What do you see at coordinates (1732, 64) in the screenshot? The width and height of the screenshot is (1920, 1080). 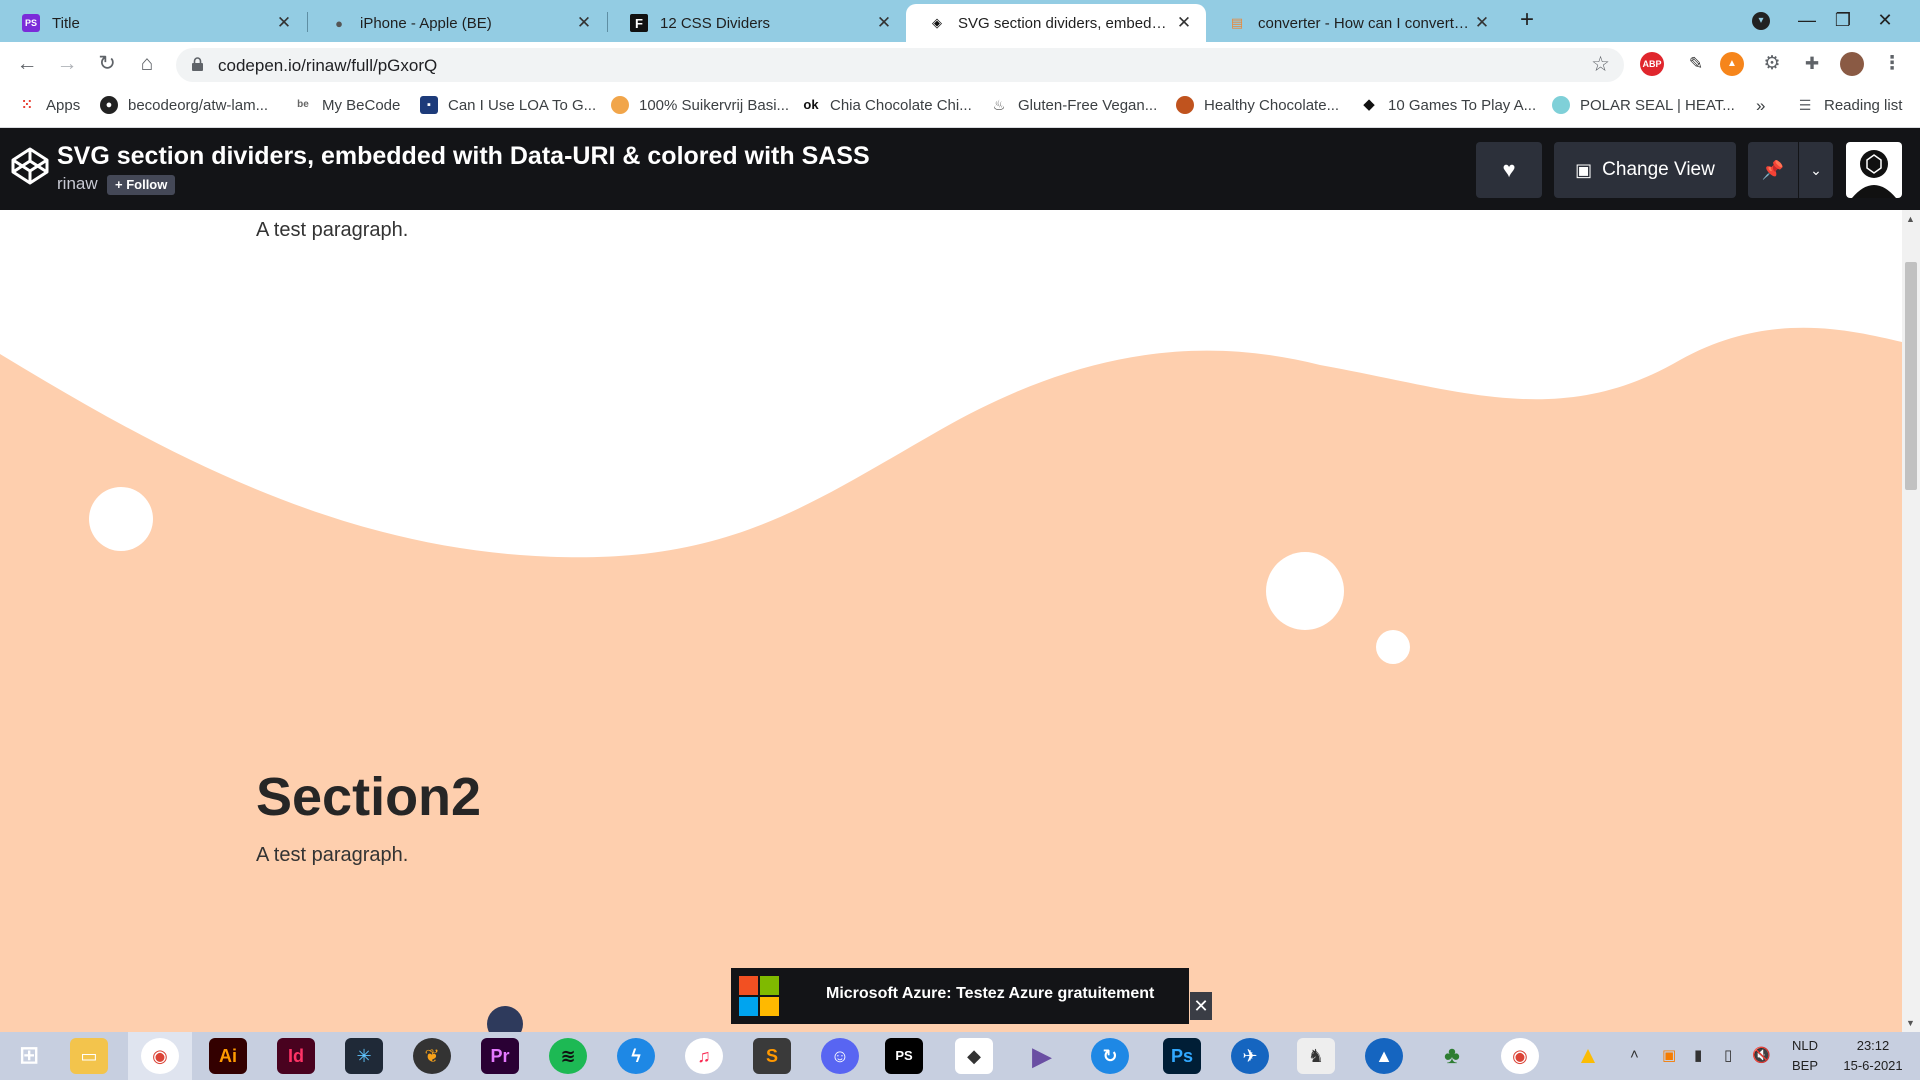 I see `metamask-icon: ▲` at bounding box center [1732, 64].